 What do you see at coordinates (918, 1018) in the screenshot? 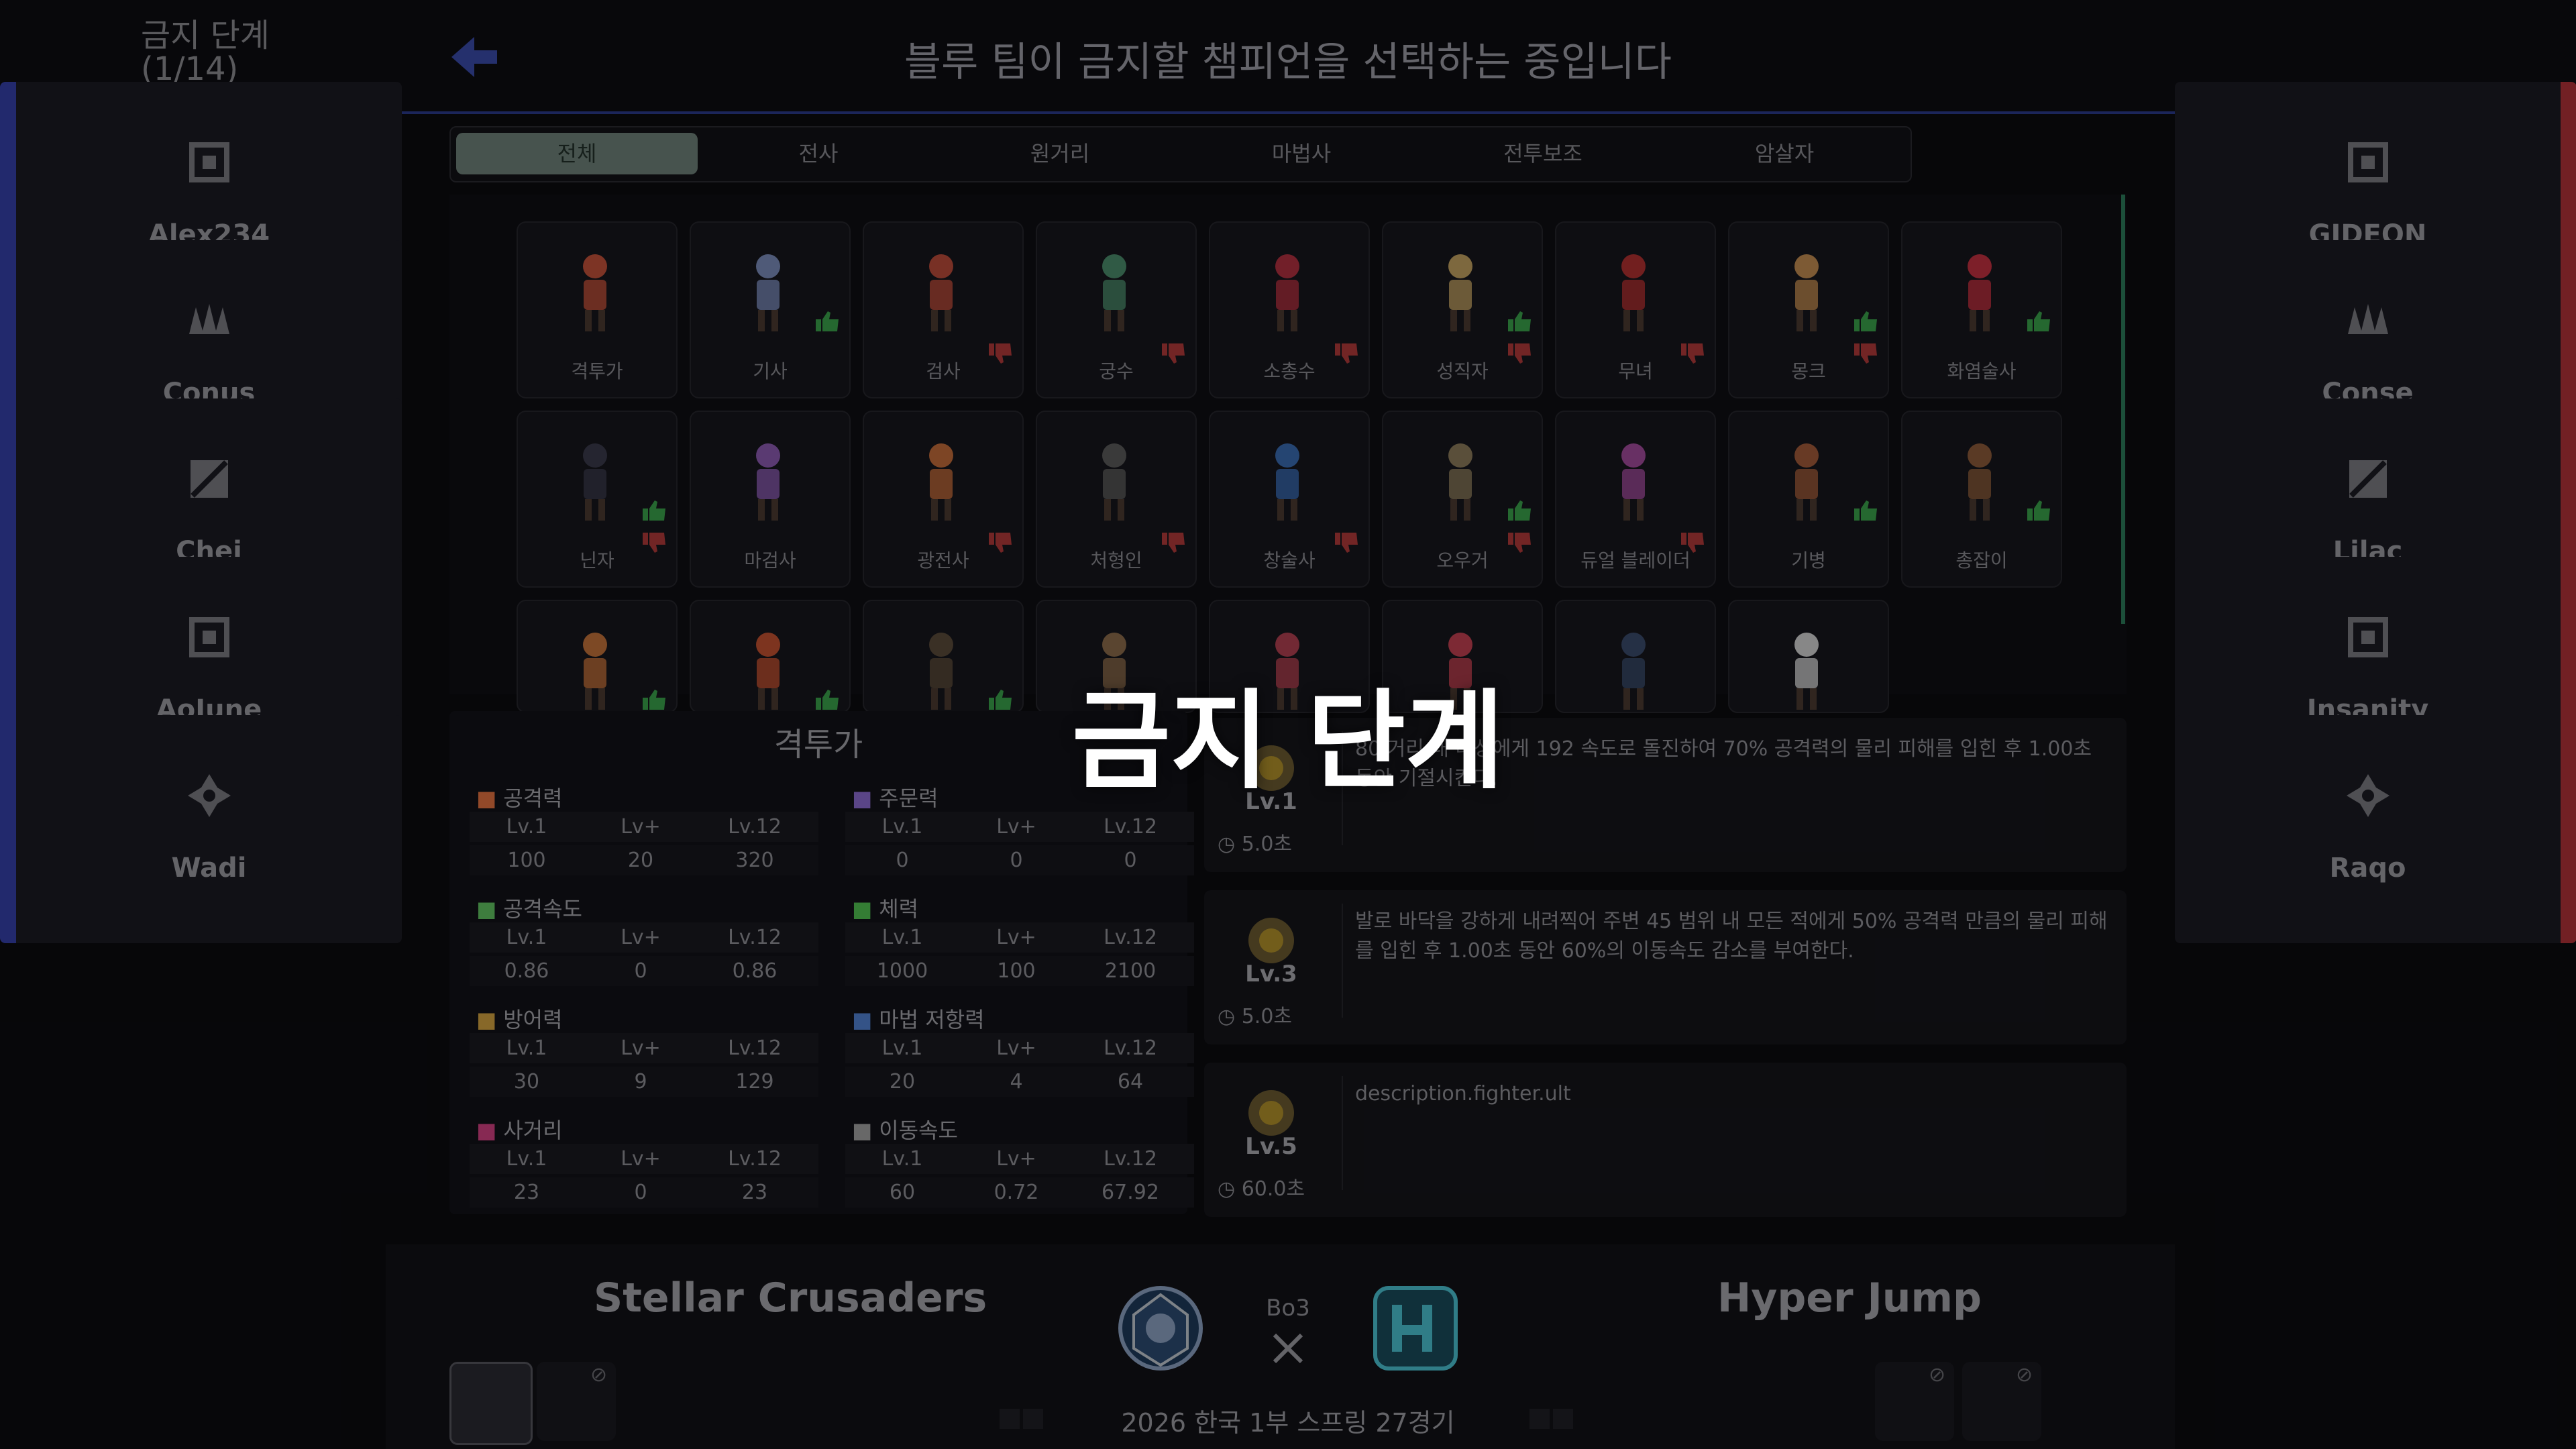
I see `stat-header: ■ 마법 저항력` at bounding box center [918, 1018].